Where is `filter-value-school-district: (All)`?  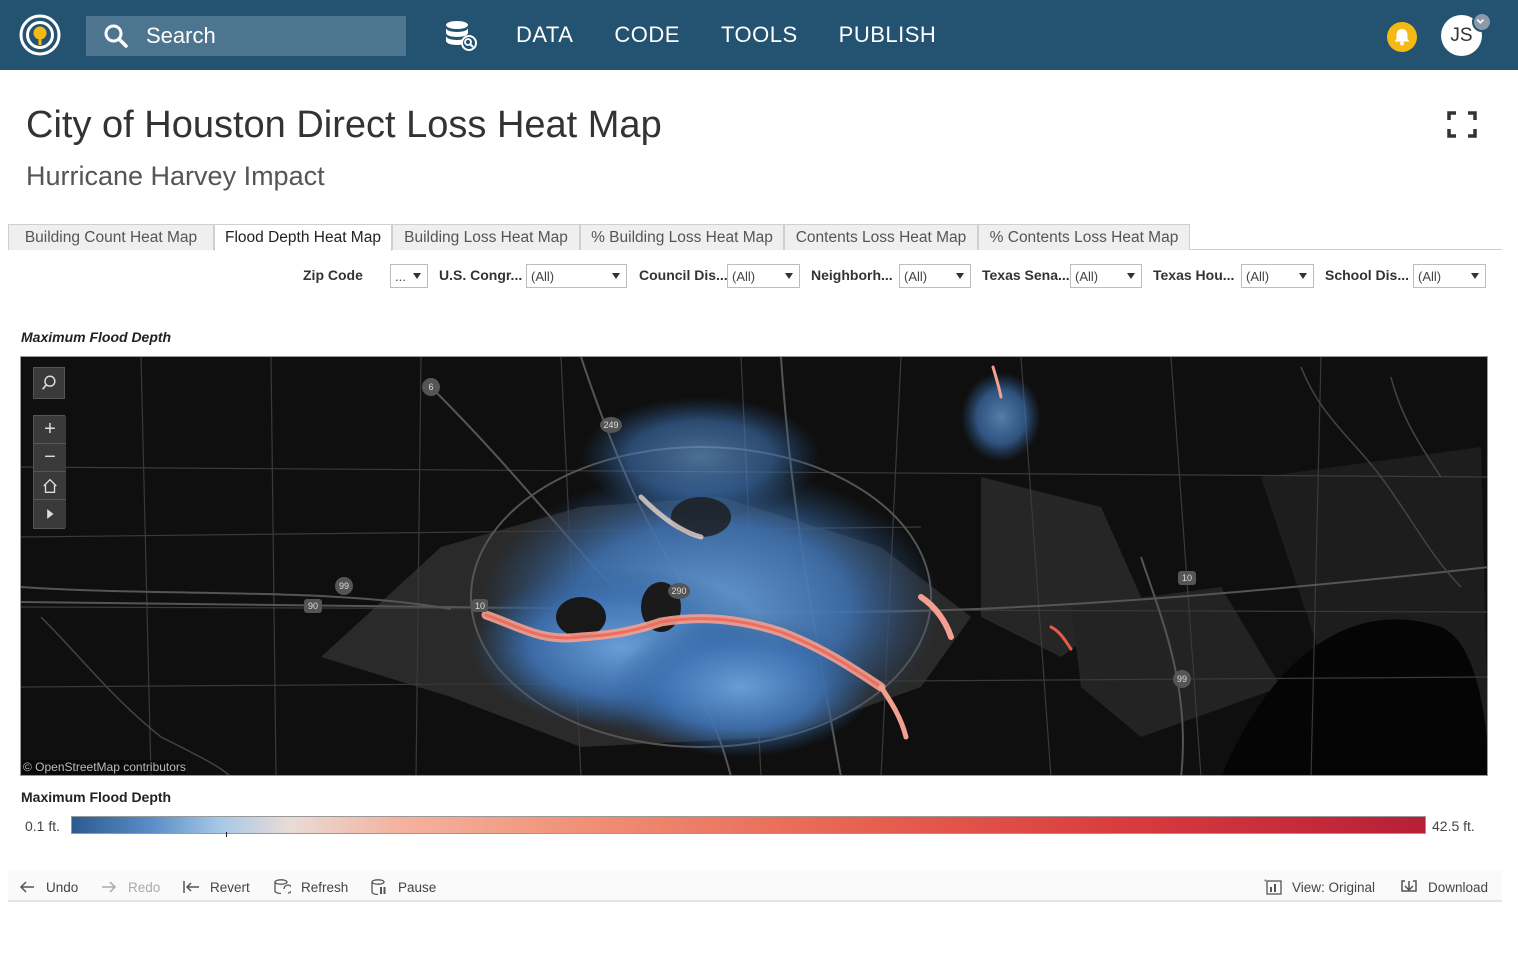
filter-value-school-district: (All) is located at coordinates (1430, 276).